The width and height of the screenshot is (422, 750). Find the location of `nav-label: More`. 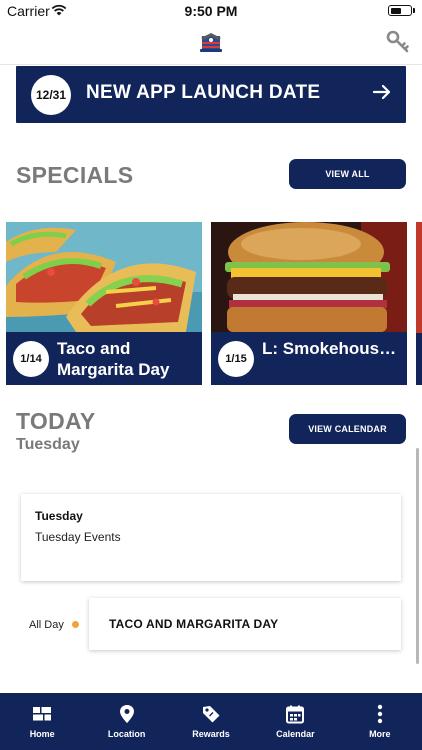

nav-label: More is located at coordinates (380, 734).